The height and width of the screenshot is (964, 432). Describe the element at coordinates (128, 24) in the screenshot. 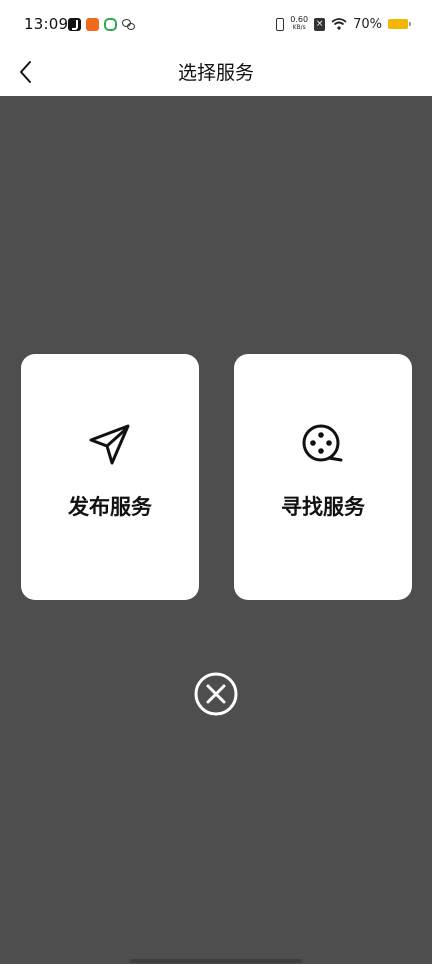

I see `wechat-icon` at that location.